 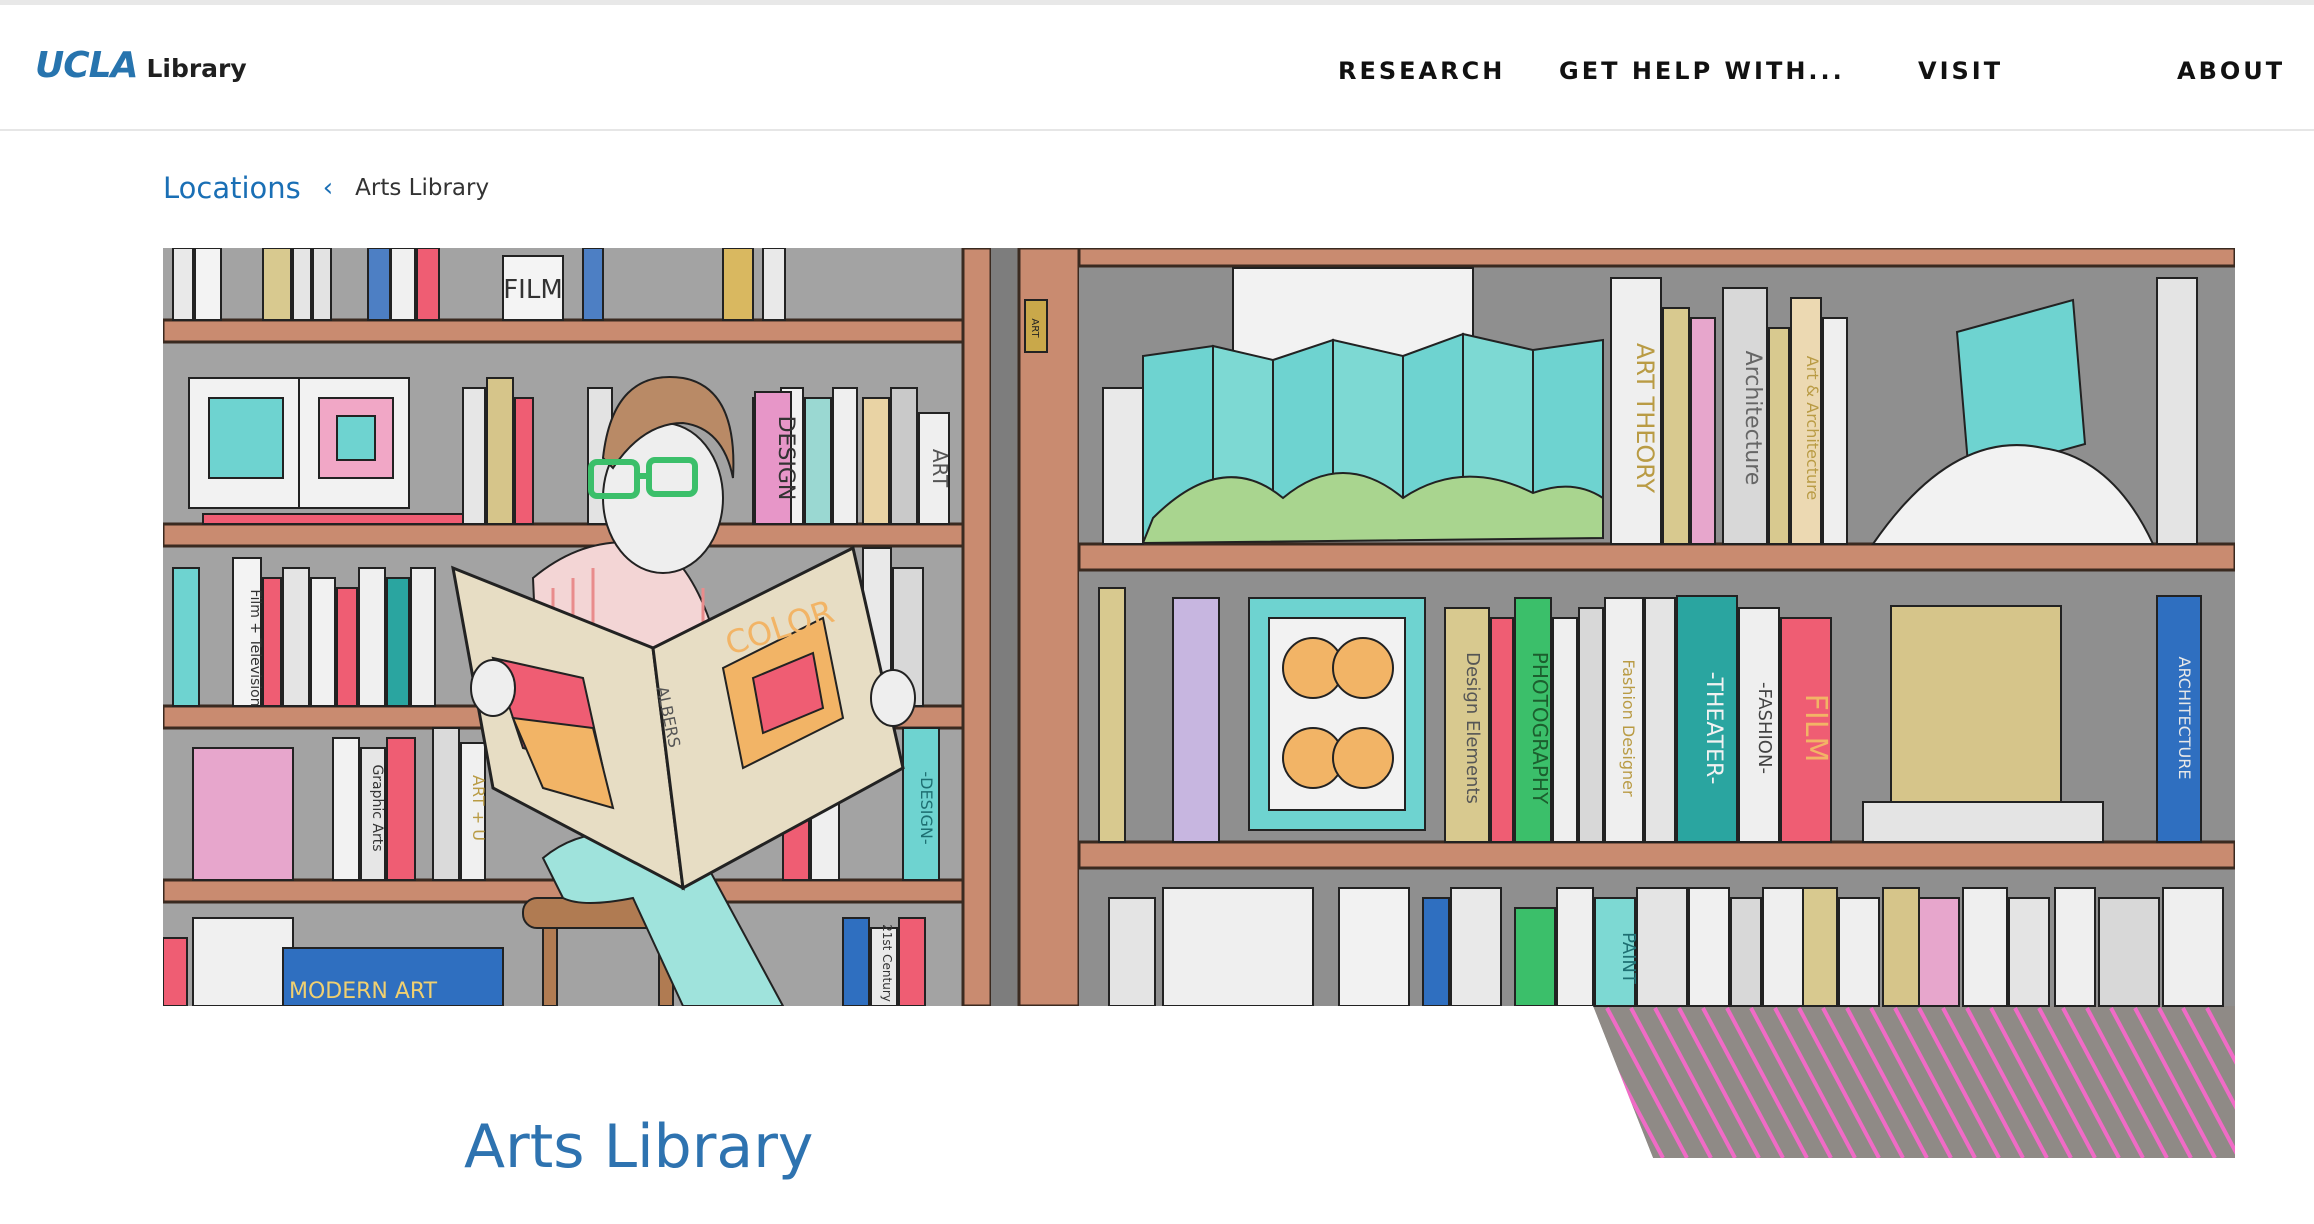 I want to click on nav-visit: VISIT, so click(x=1960, y=71).